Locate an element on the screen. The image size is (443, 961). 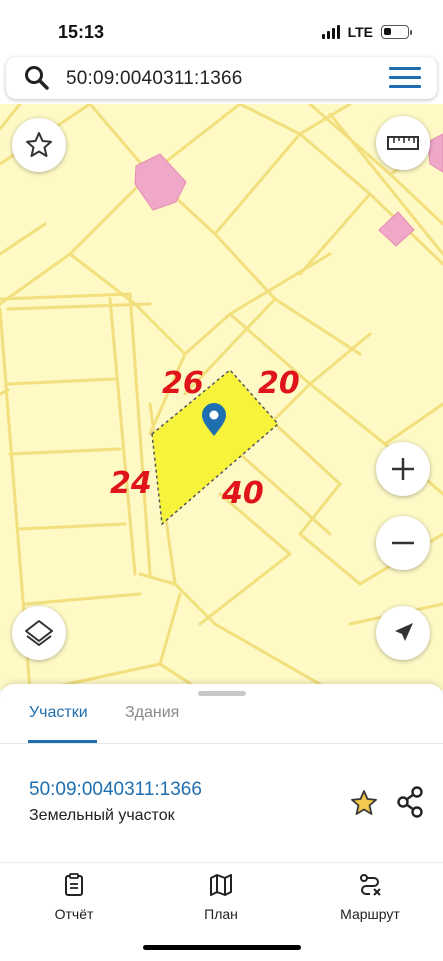
battery-icon is located at coordinates (396, 32).